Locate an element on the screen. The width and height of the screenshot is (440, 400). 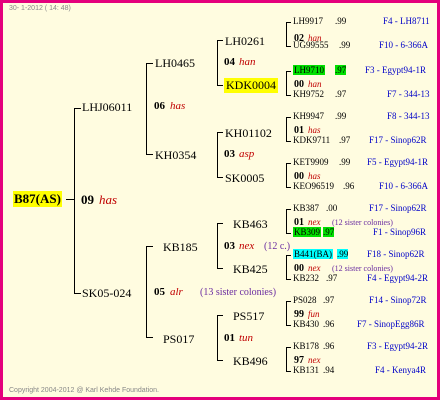
root-queen-line: has is located at coordinates (108, 199).